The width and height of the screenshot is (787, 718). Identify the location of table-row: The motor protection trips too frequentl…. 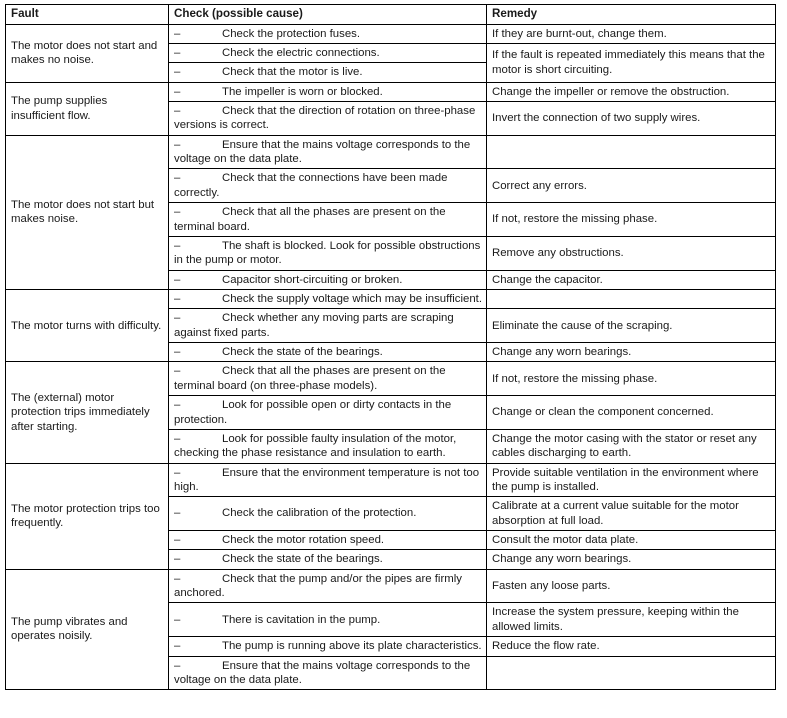
(390, 516).